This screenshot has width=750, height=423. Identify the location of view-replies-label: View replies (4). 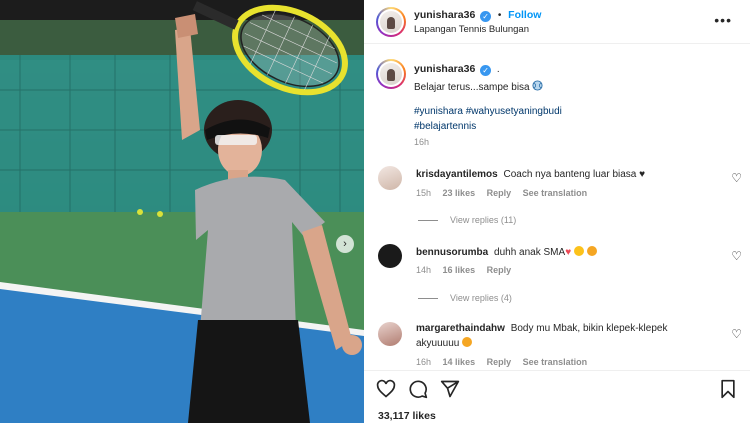
(481, 298).